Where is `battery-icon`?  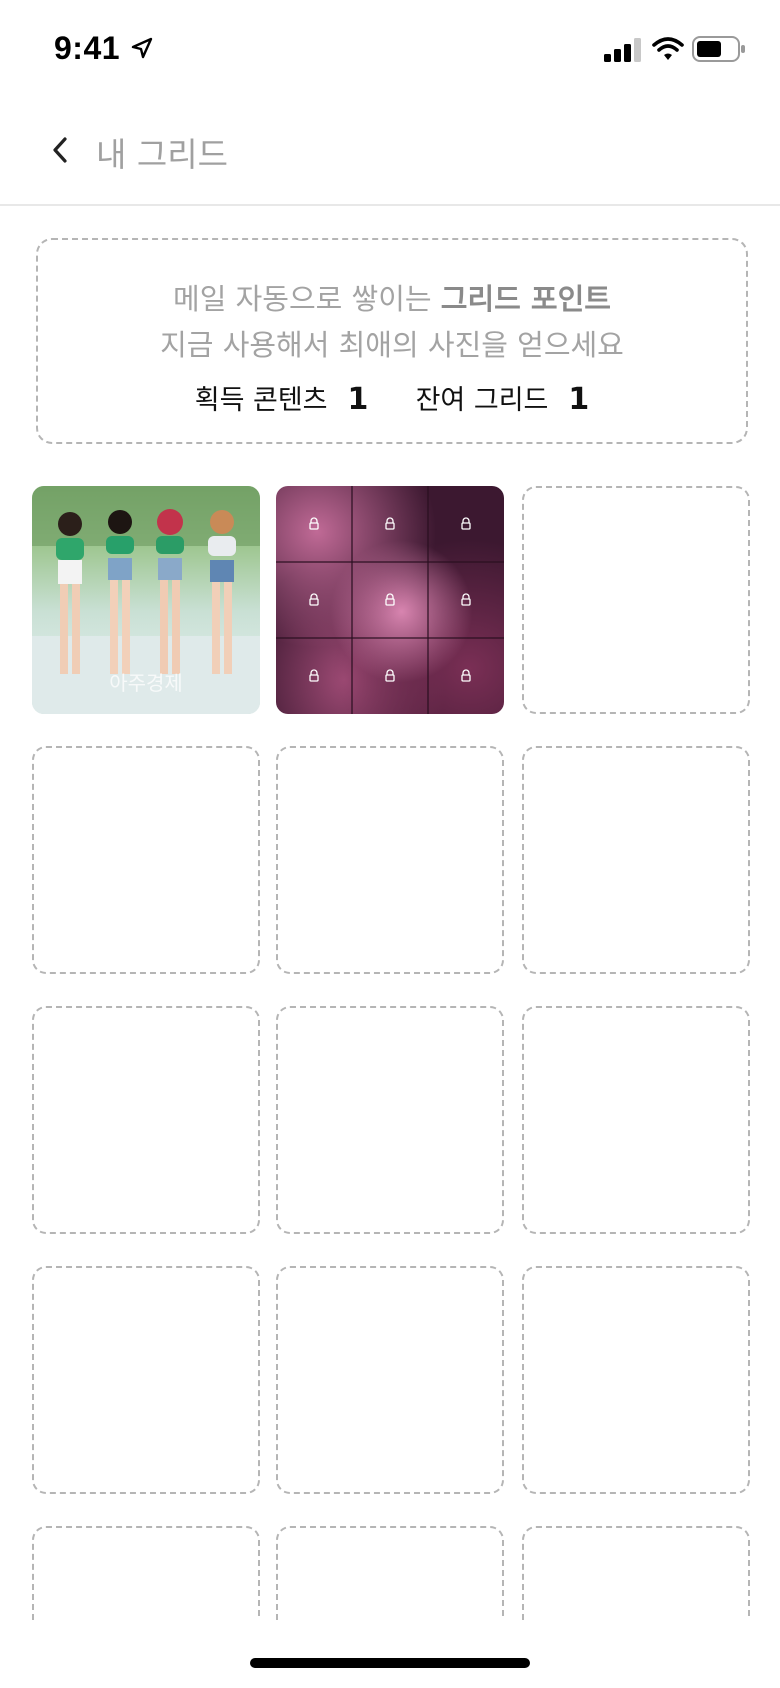 battery-icon is located at coordinates (718, 49).